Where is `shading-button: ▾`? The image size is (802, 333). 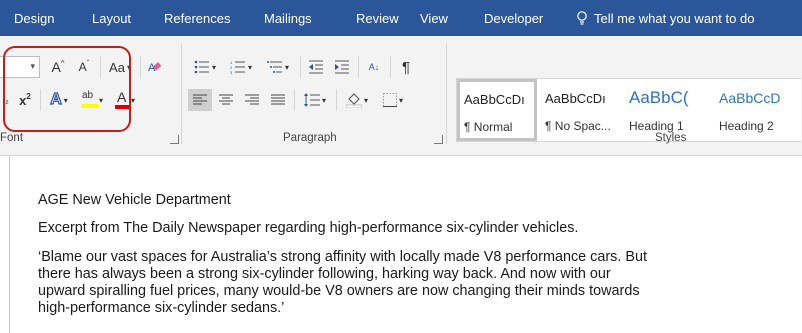 shading-button: ▾ is located at coordinates (357, 100).